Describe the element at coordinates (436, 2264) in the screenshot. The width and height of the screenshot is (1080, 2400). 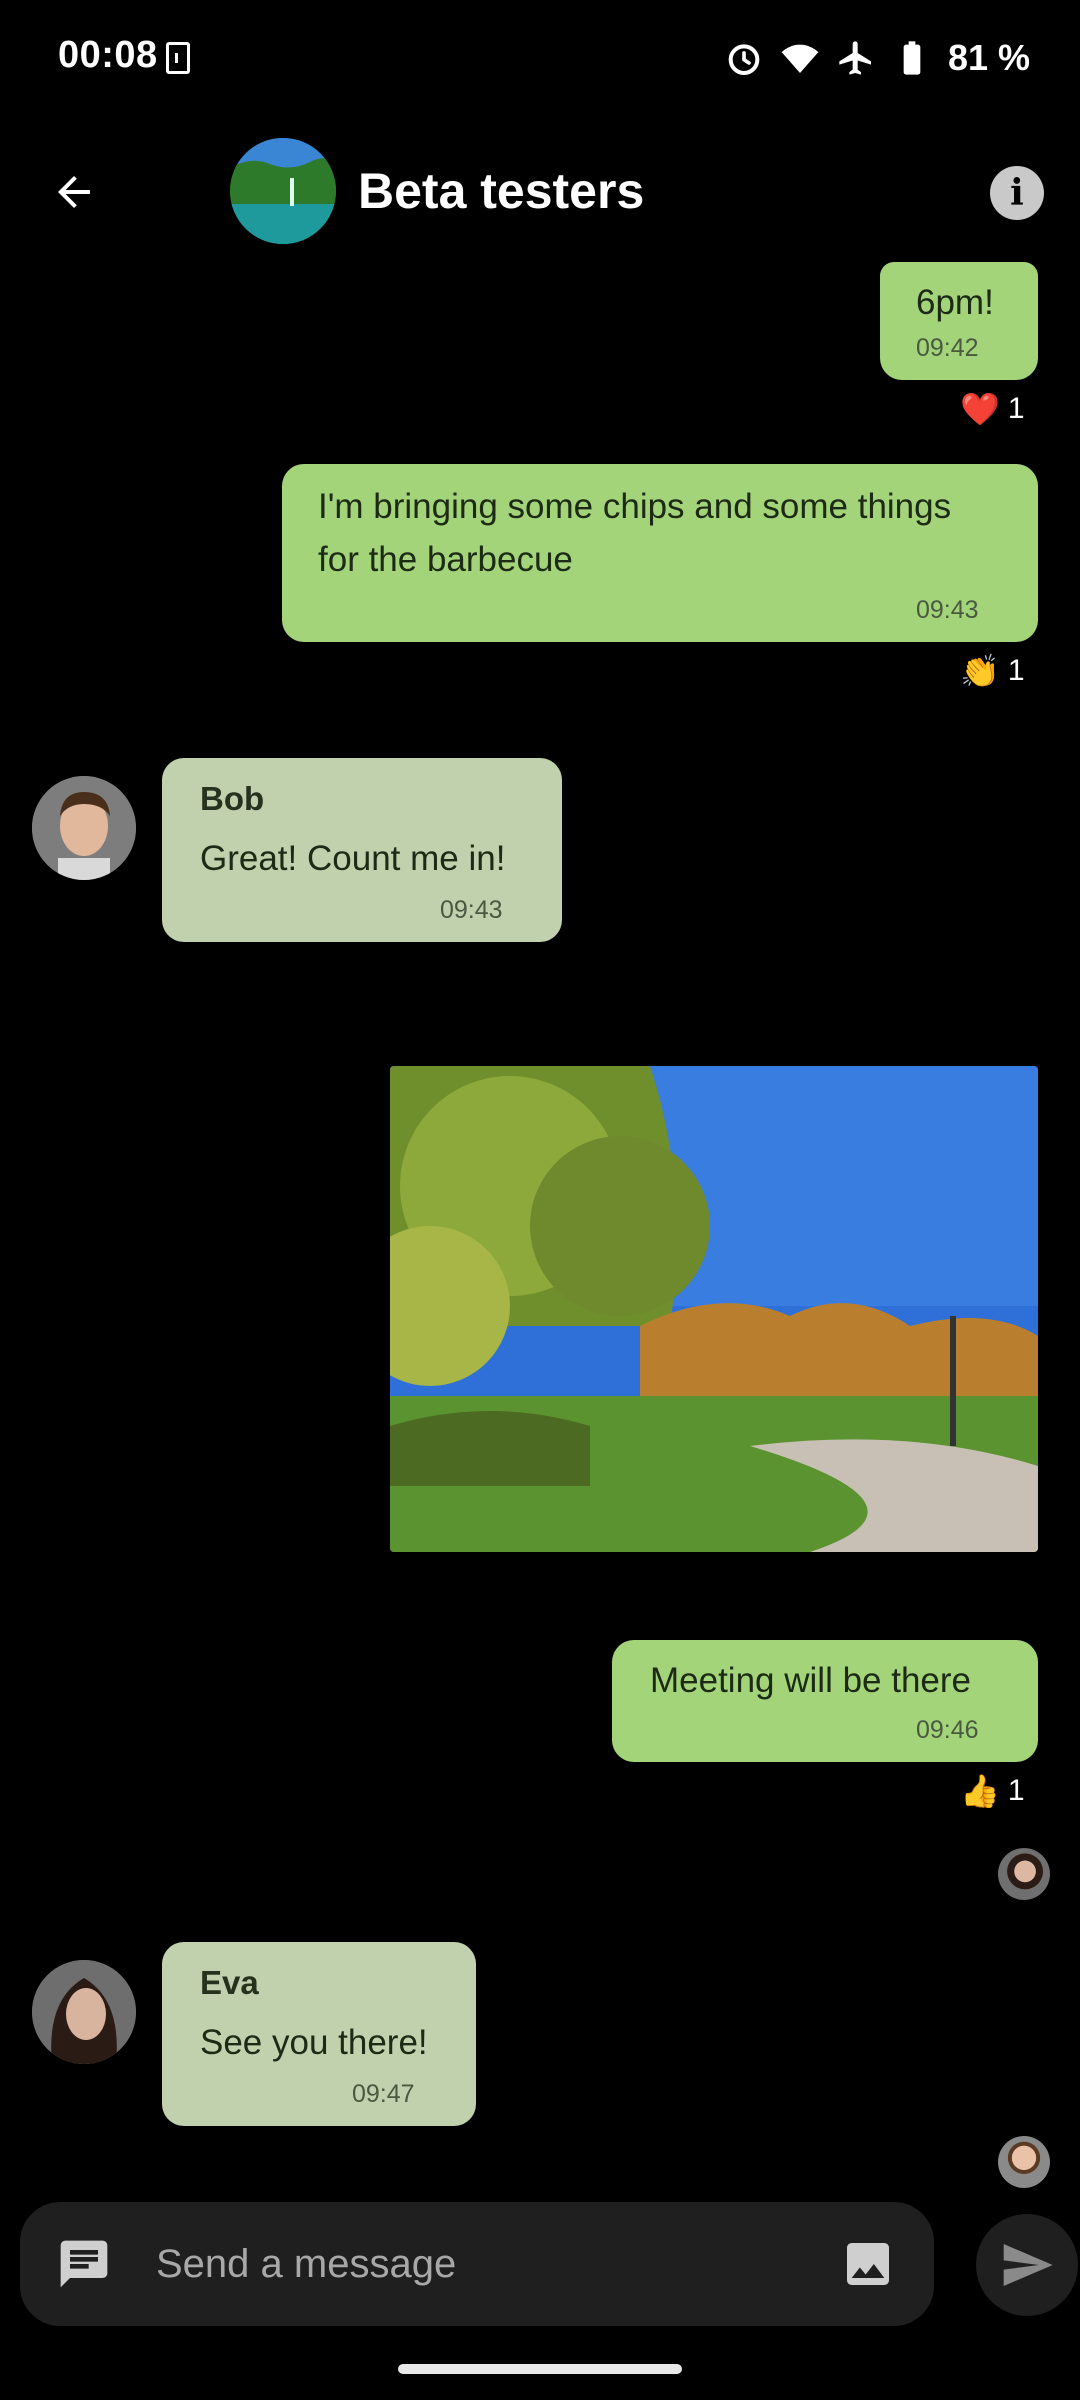
I see `message-input` at that location.